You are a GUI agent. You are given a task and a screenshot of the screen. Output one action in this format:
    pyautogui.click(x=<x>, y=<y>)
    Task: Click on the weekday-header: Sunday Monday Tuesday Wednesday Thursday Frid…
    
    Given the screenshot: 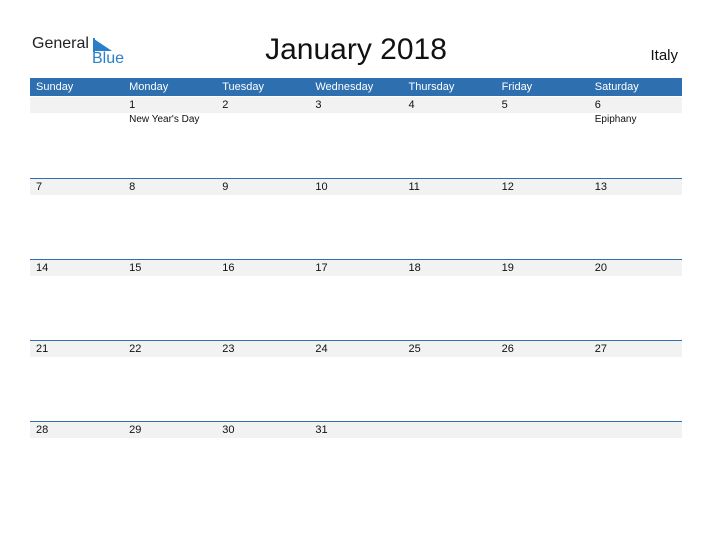 What is the action you would take?
    pyautogui.click(x=356, y=87)
    